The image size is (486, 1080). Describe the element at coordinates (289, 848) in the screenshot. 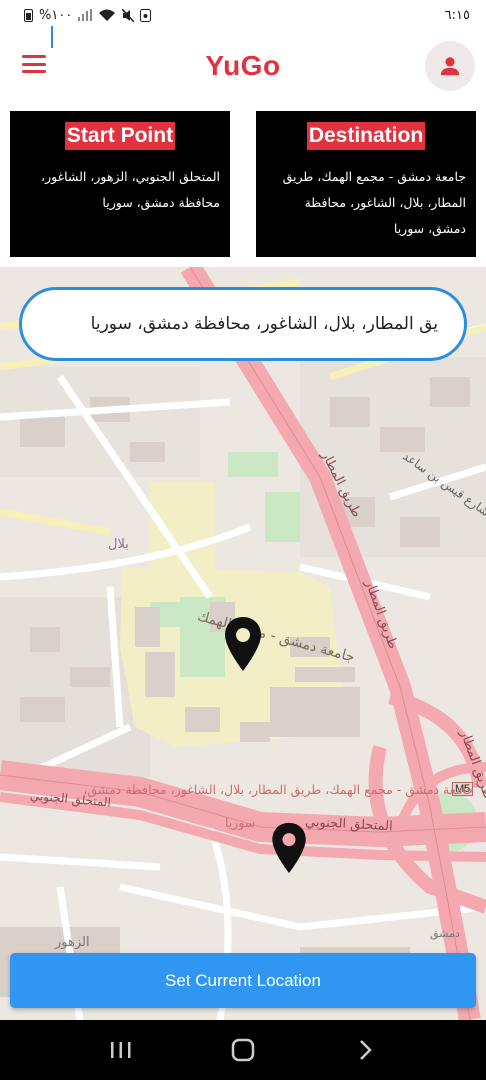

I see `start-marker-icon` at that location.